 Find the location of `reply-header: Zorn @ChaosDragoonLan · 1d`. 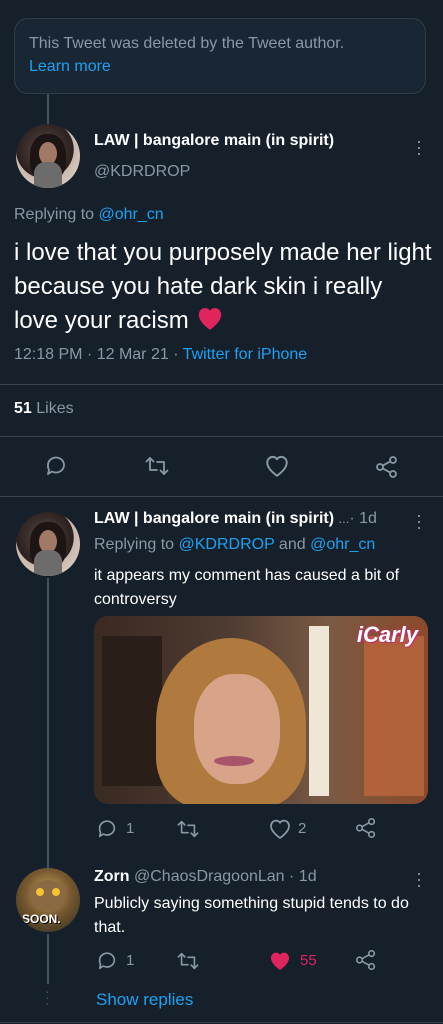

reply-header: Zorn @ChaosDragoonLan · 1d is located at coordinates (205, 877).